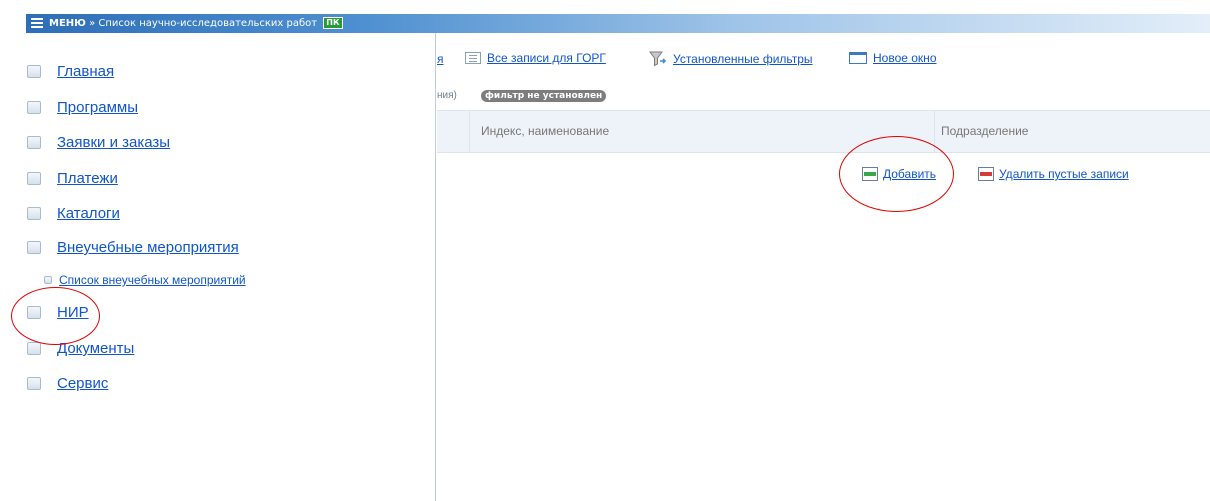  I want to click on filter-prefix-text: ния), so click(447, 95).